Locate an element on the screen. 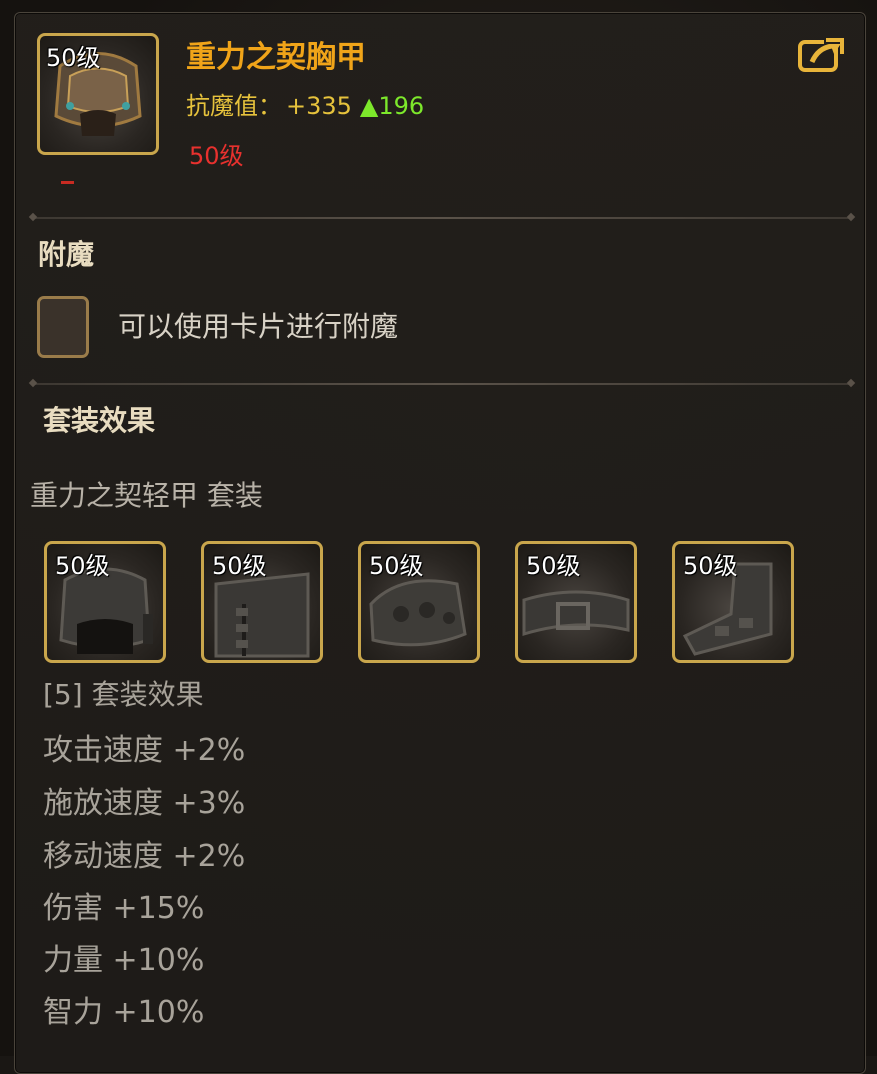 The image size is (877, 1074). item-name: 重力之契胸甲 is located at coordinates (276, 57).